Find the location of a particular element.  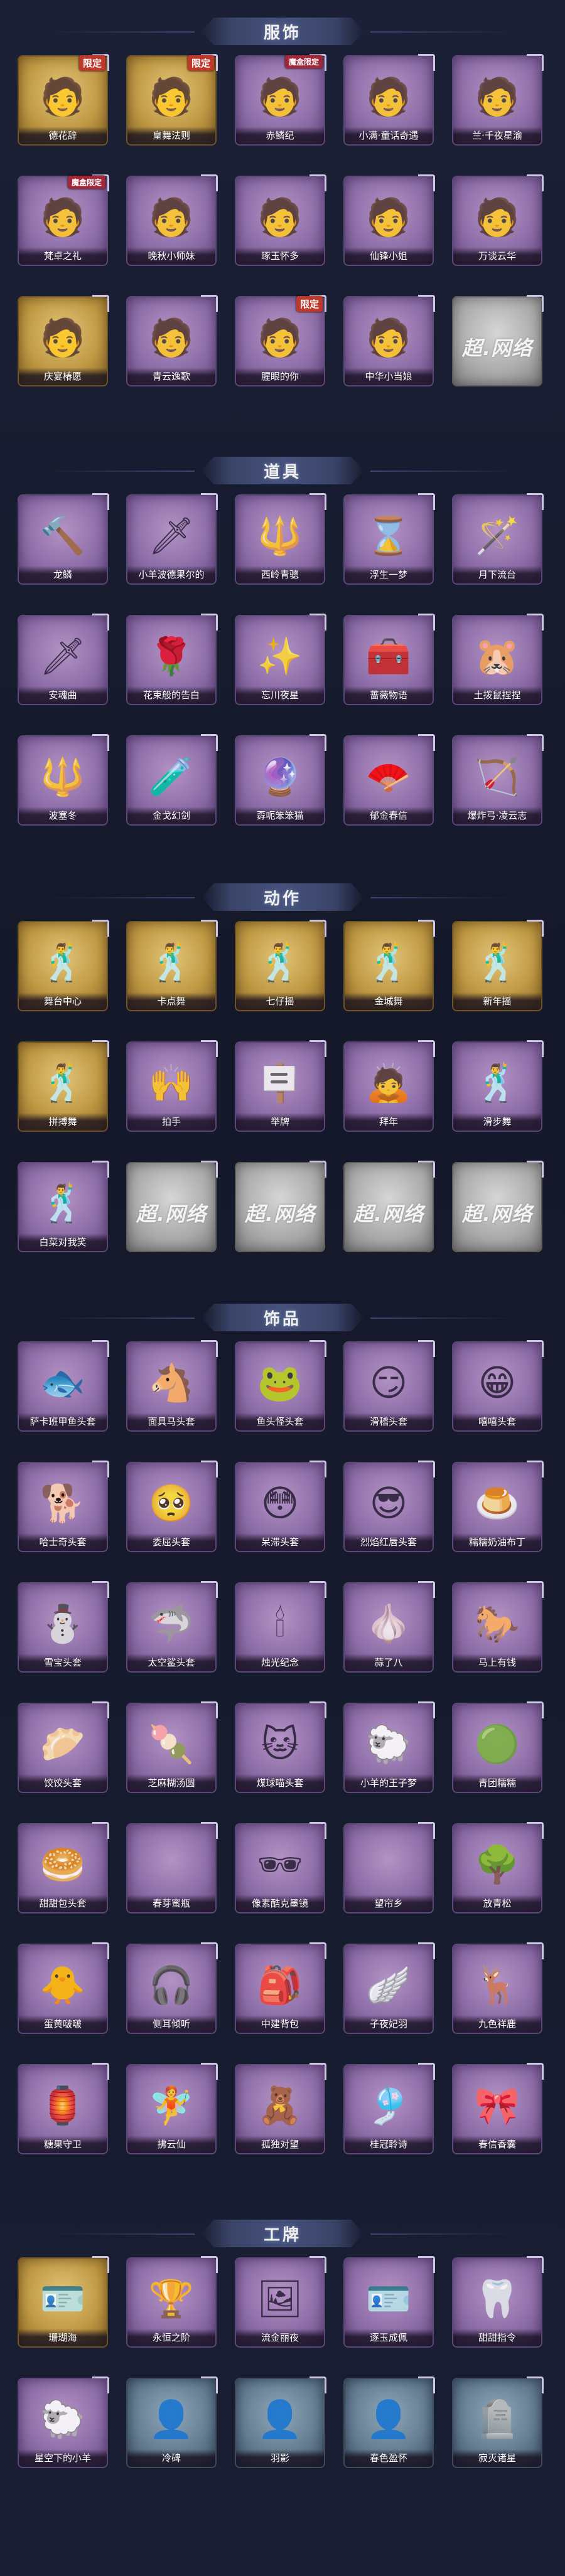

item-card: ⌛ 浮生一梦 is located at coordinates (390, 538).